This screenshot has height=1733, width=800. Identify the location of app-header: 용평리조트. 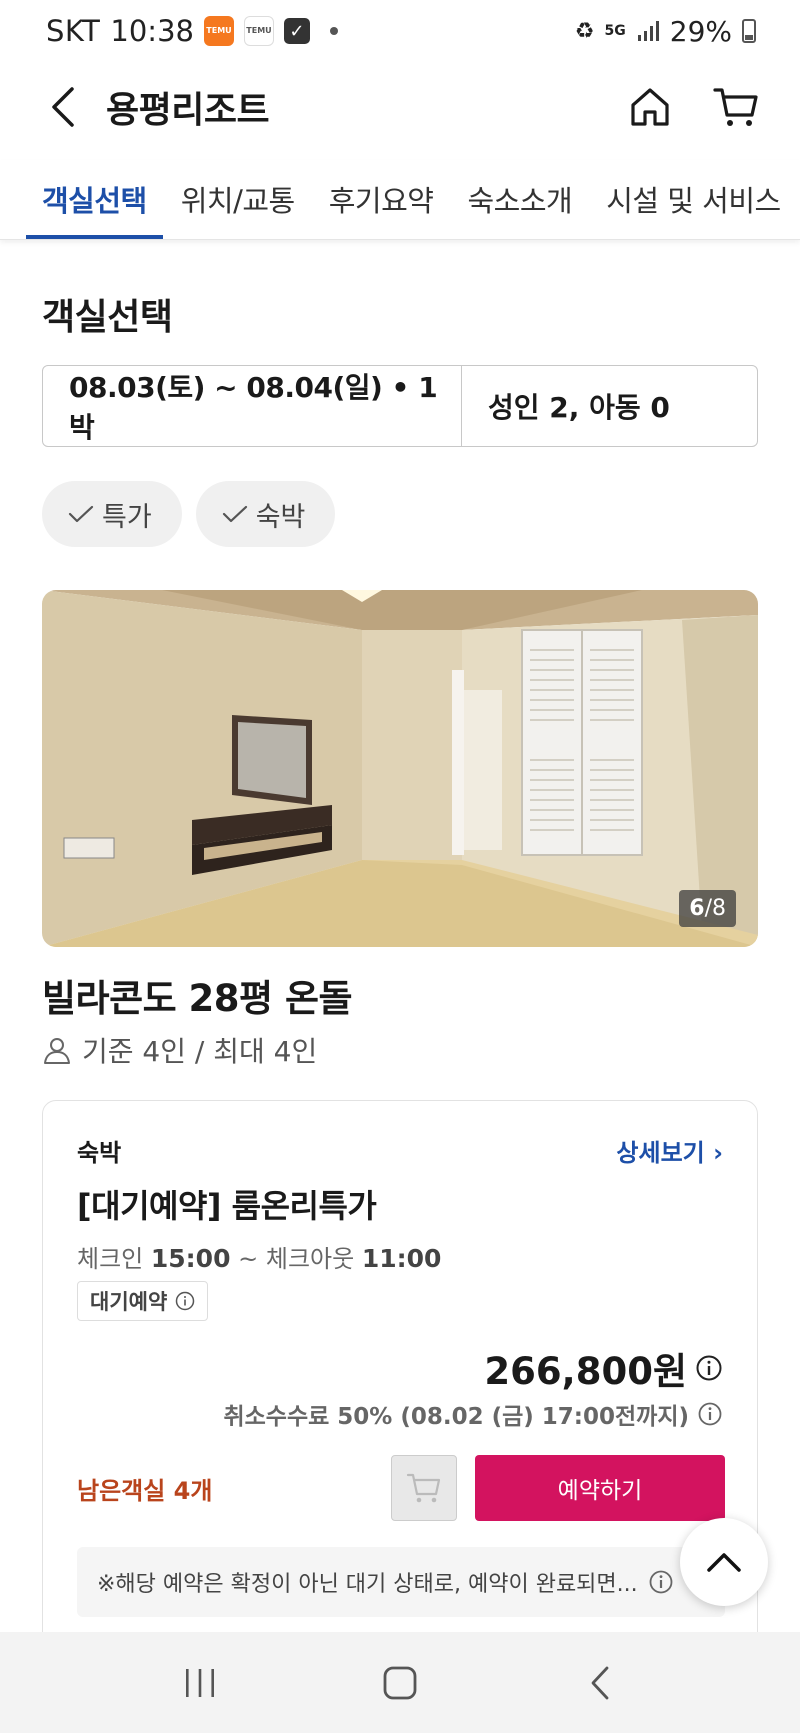
(400, 107).